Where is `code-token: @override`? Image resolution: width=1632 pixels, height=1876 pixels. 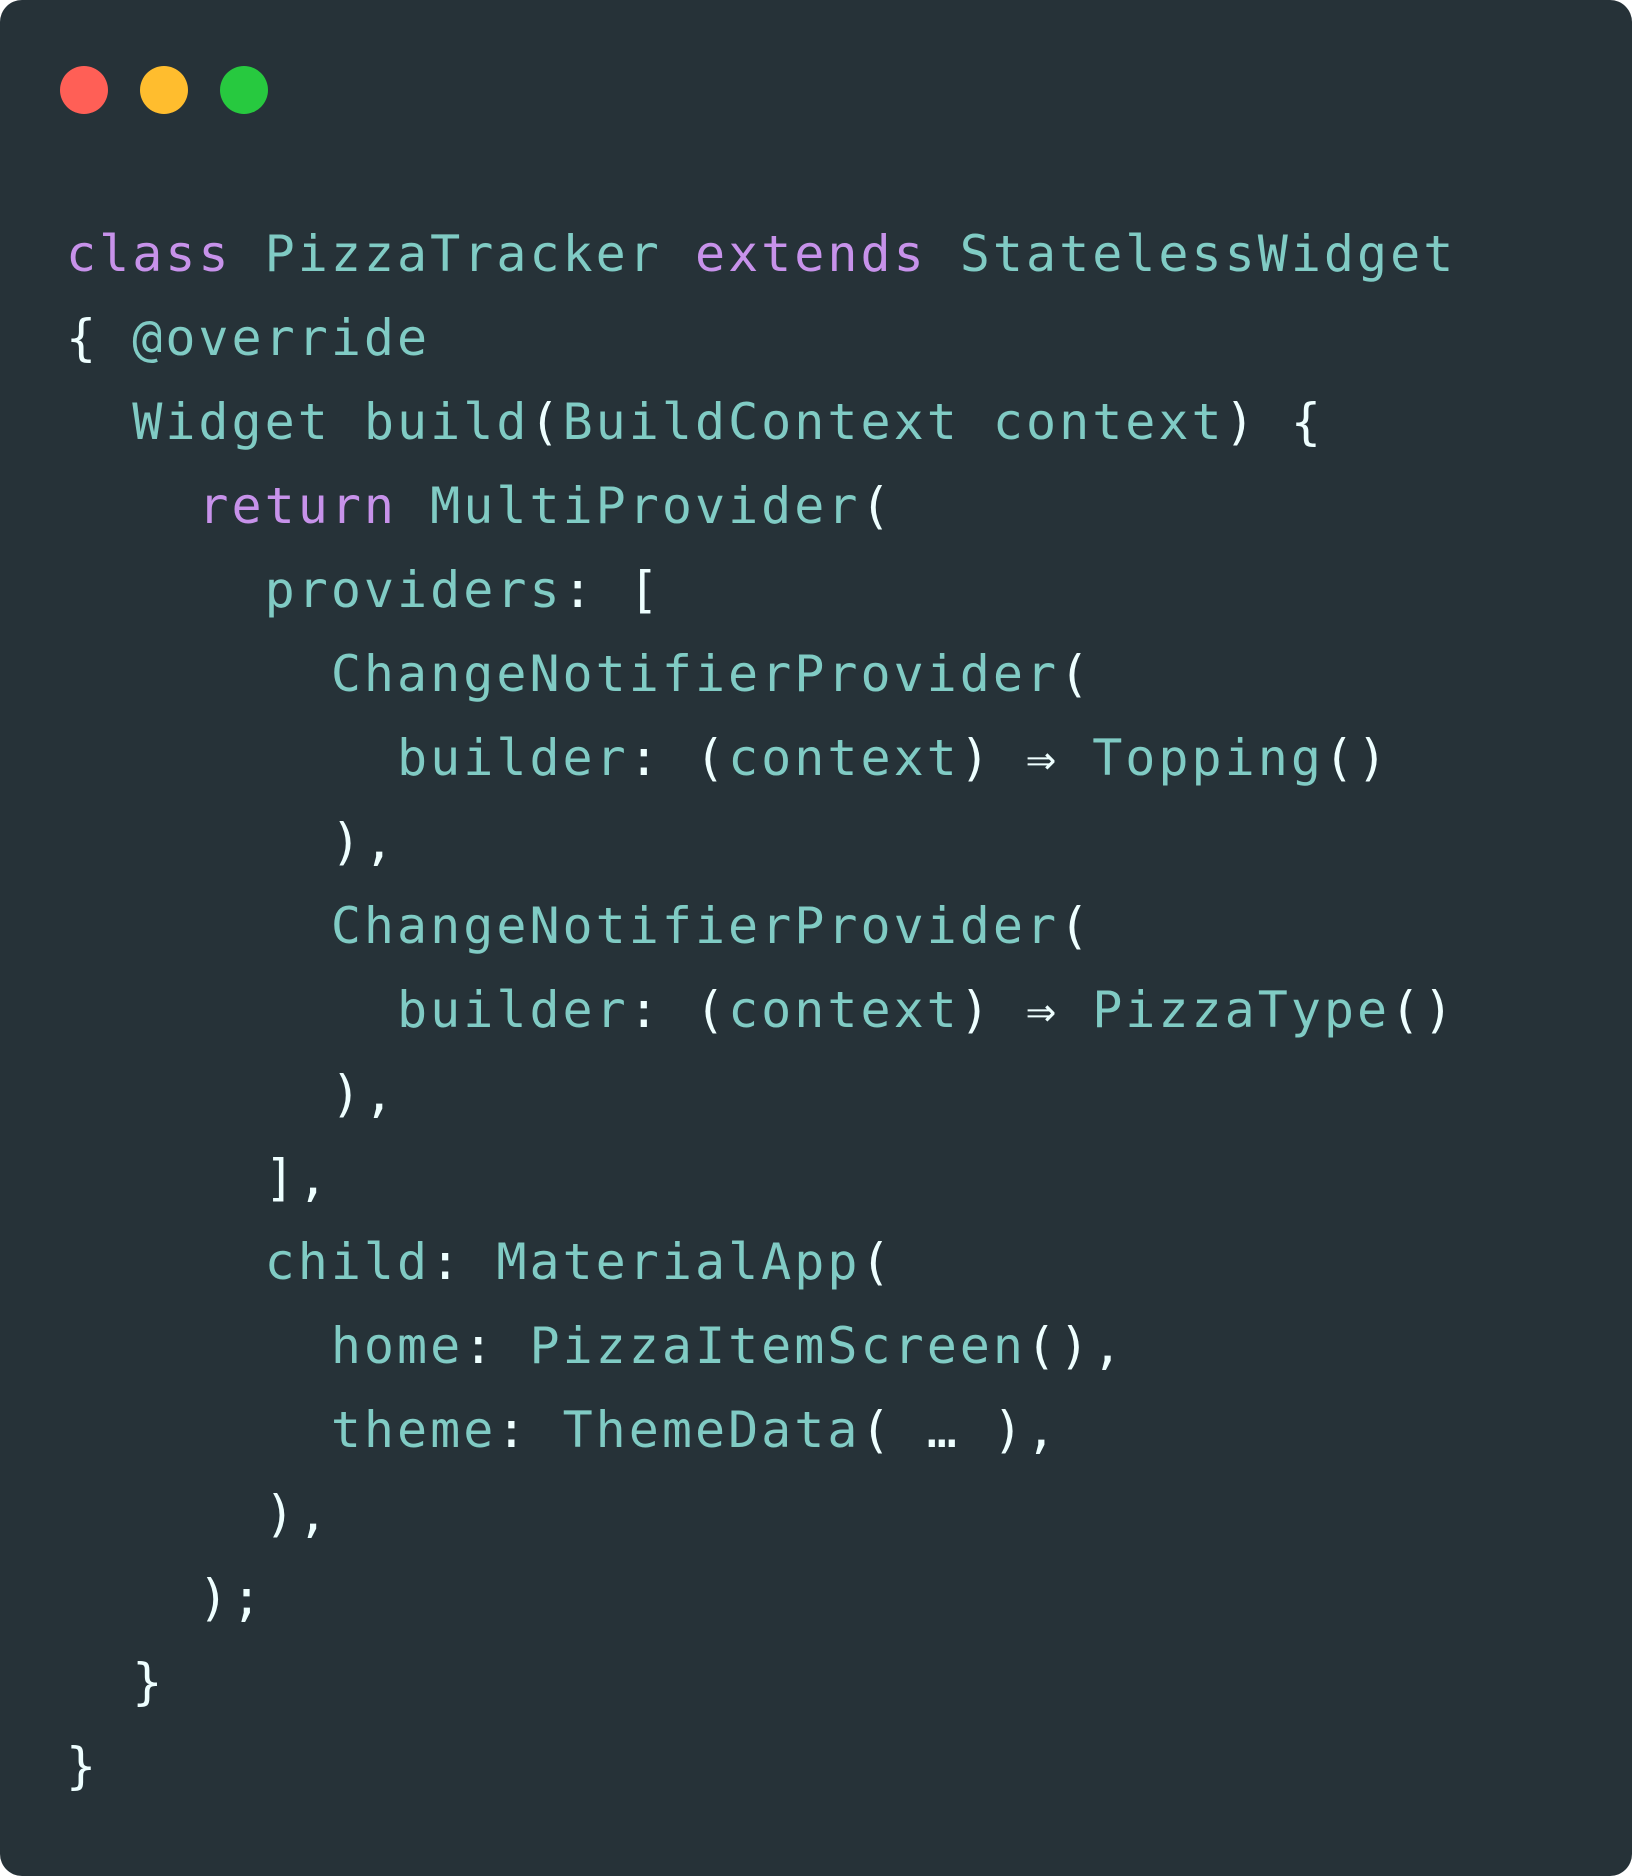
code-token: @override is located at coordinates (281, 338).